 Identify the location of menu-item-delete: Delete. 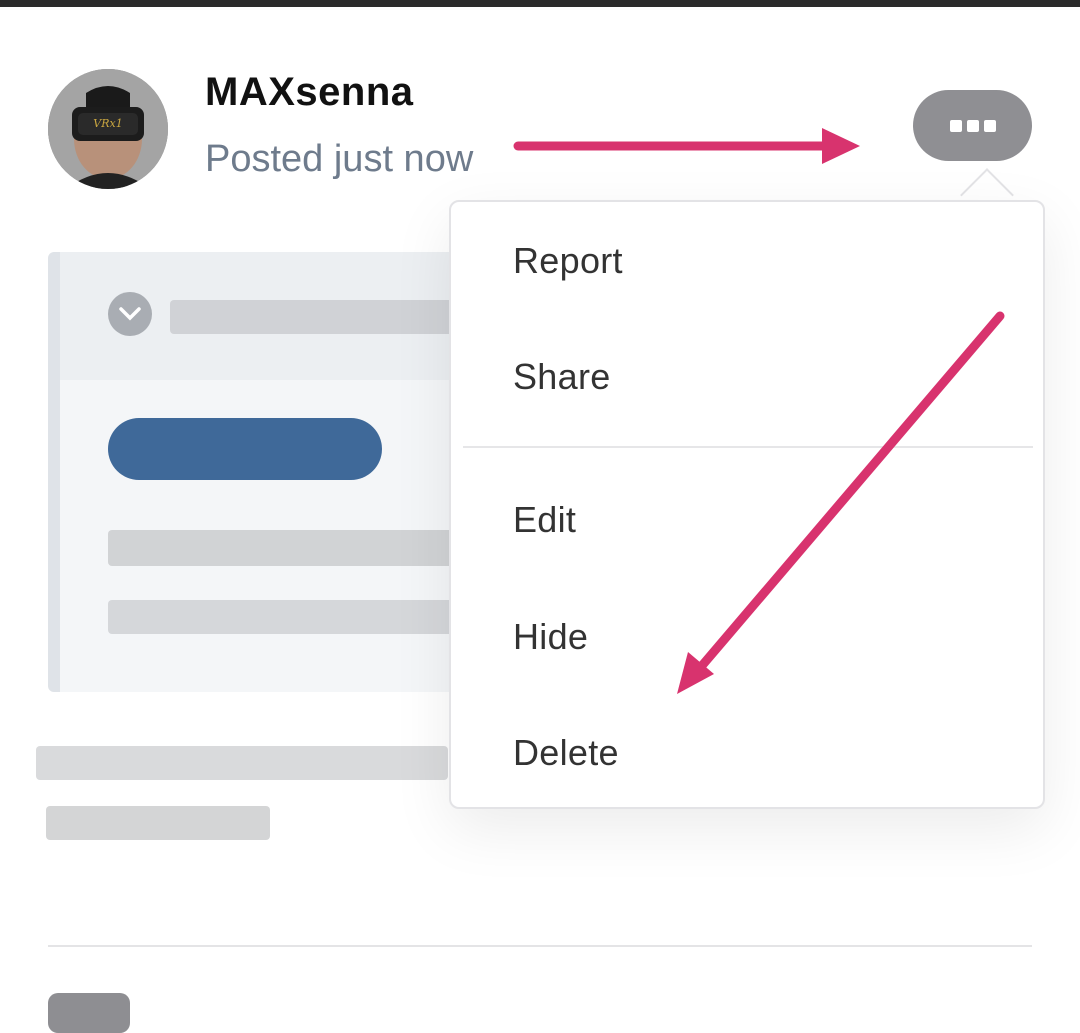
(566, 753).